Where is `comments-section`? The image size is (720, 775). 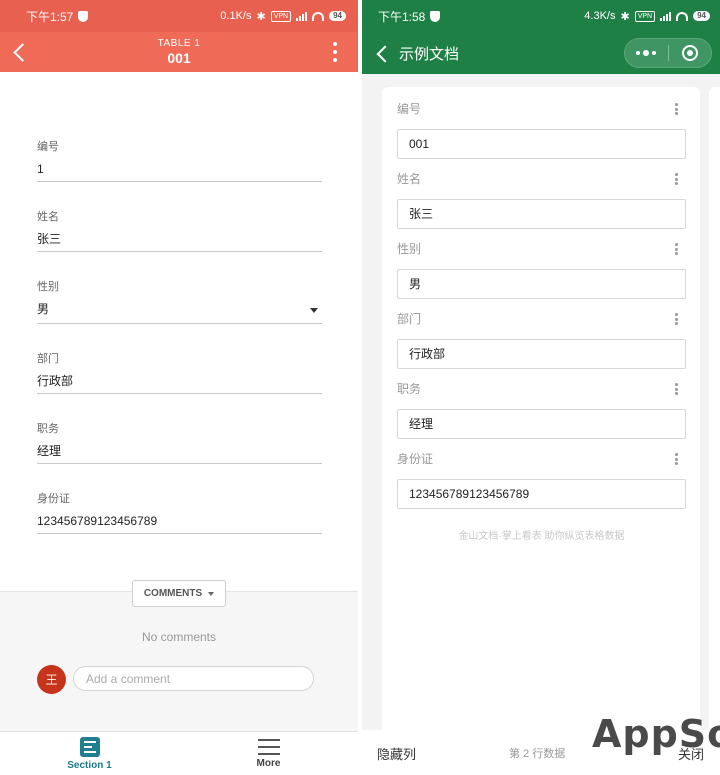
comments-section is located at coordinates (179, 661).